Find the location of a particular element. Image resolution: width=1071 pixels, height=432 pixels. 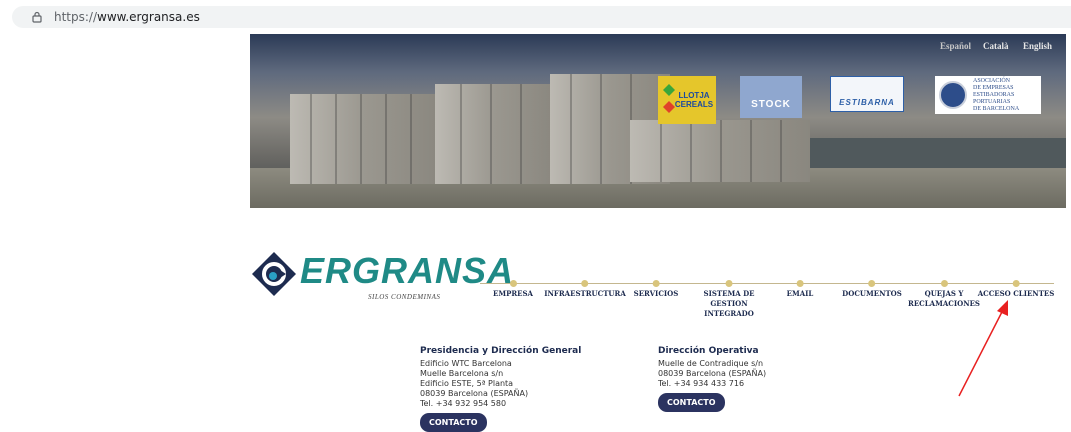

seal-icon is located at coordinates (953, 95).